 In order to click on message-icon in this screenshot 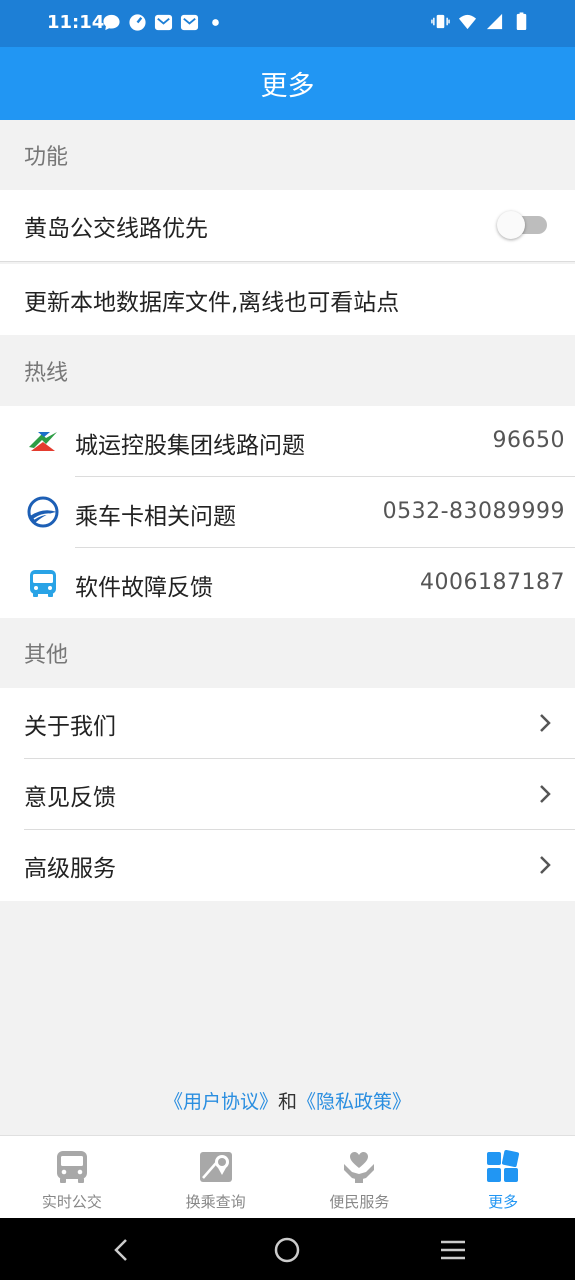, I will do `click(111, 22)`.